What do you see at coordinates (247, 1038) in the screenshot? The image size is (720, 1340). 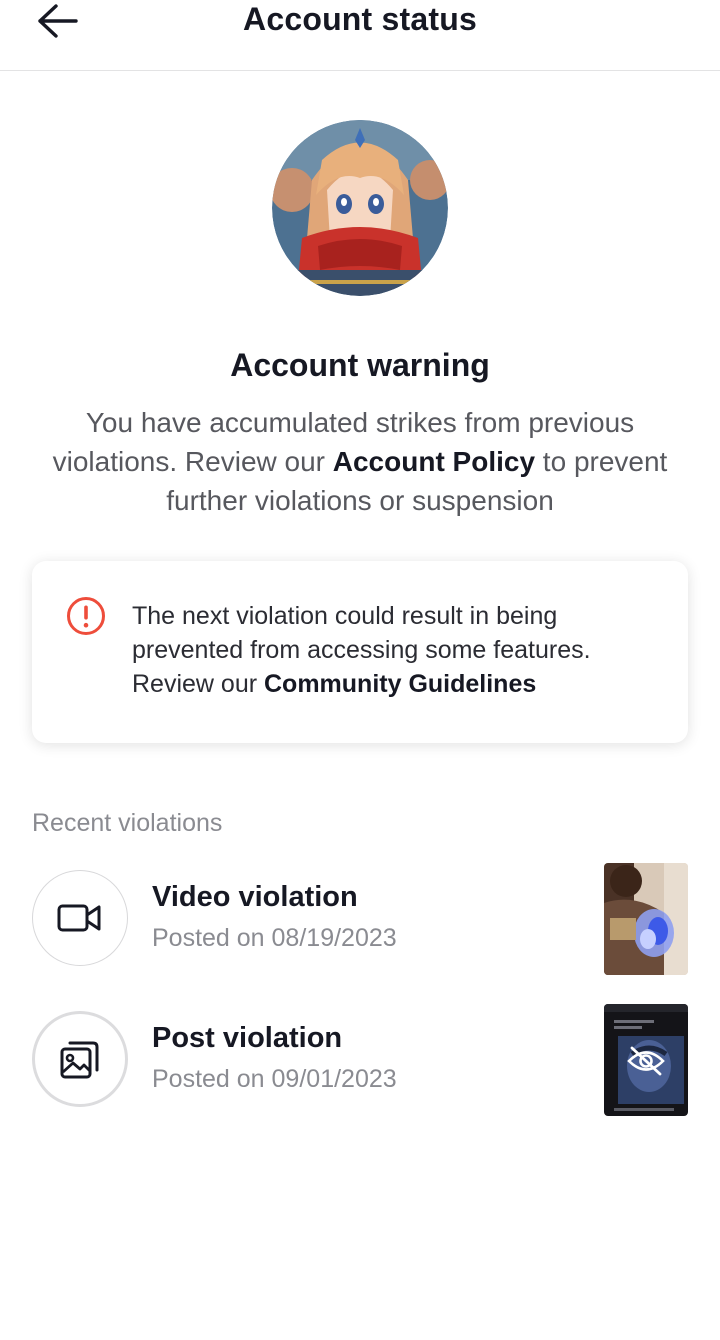 I see `violation-title: Post violation` at bounding box center [247, 1038].